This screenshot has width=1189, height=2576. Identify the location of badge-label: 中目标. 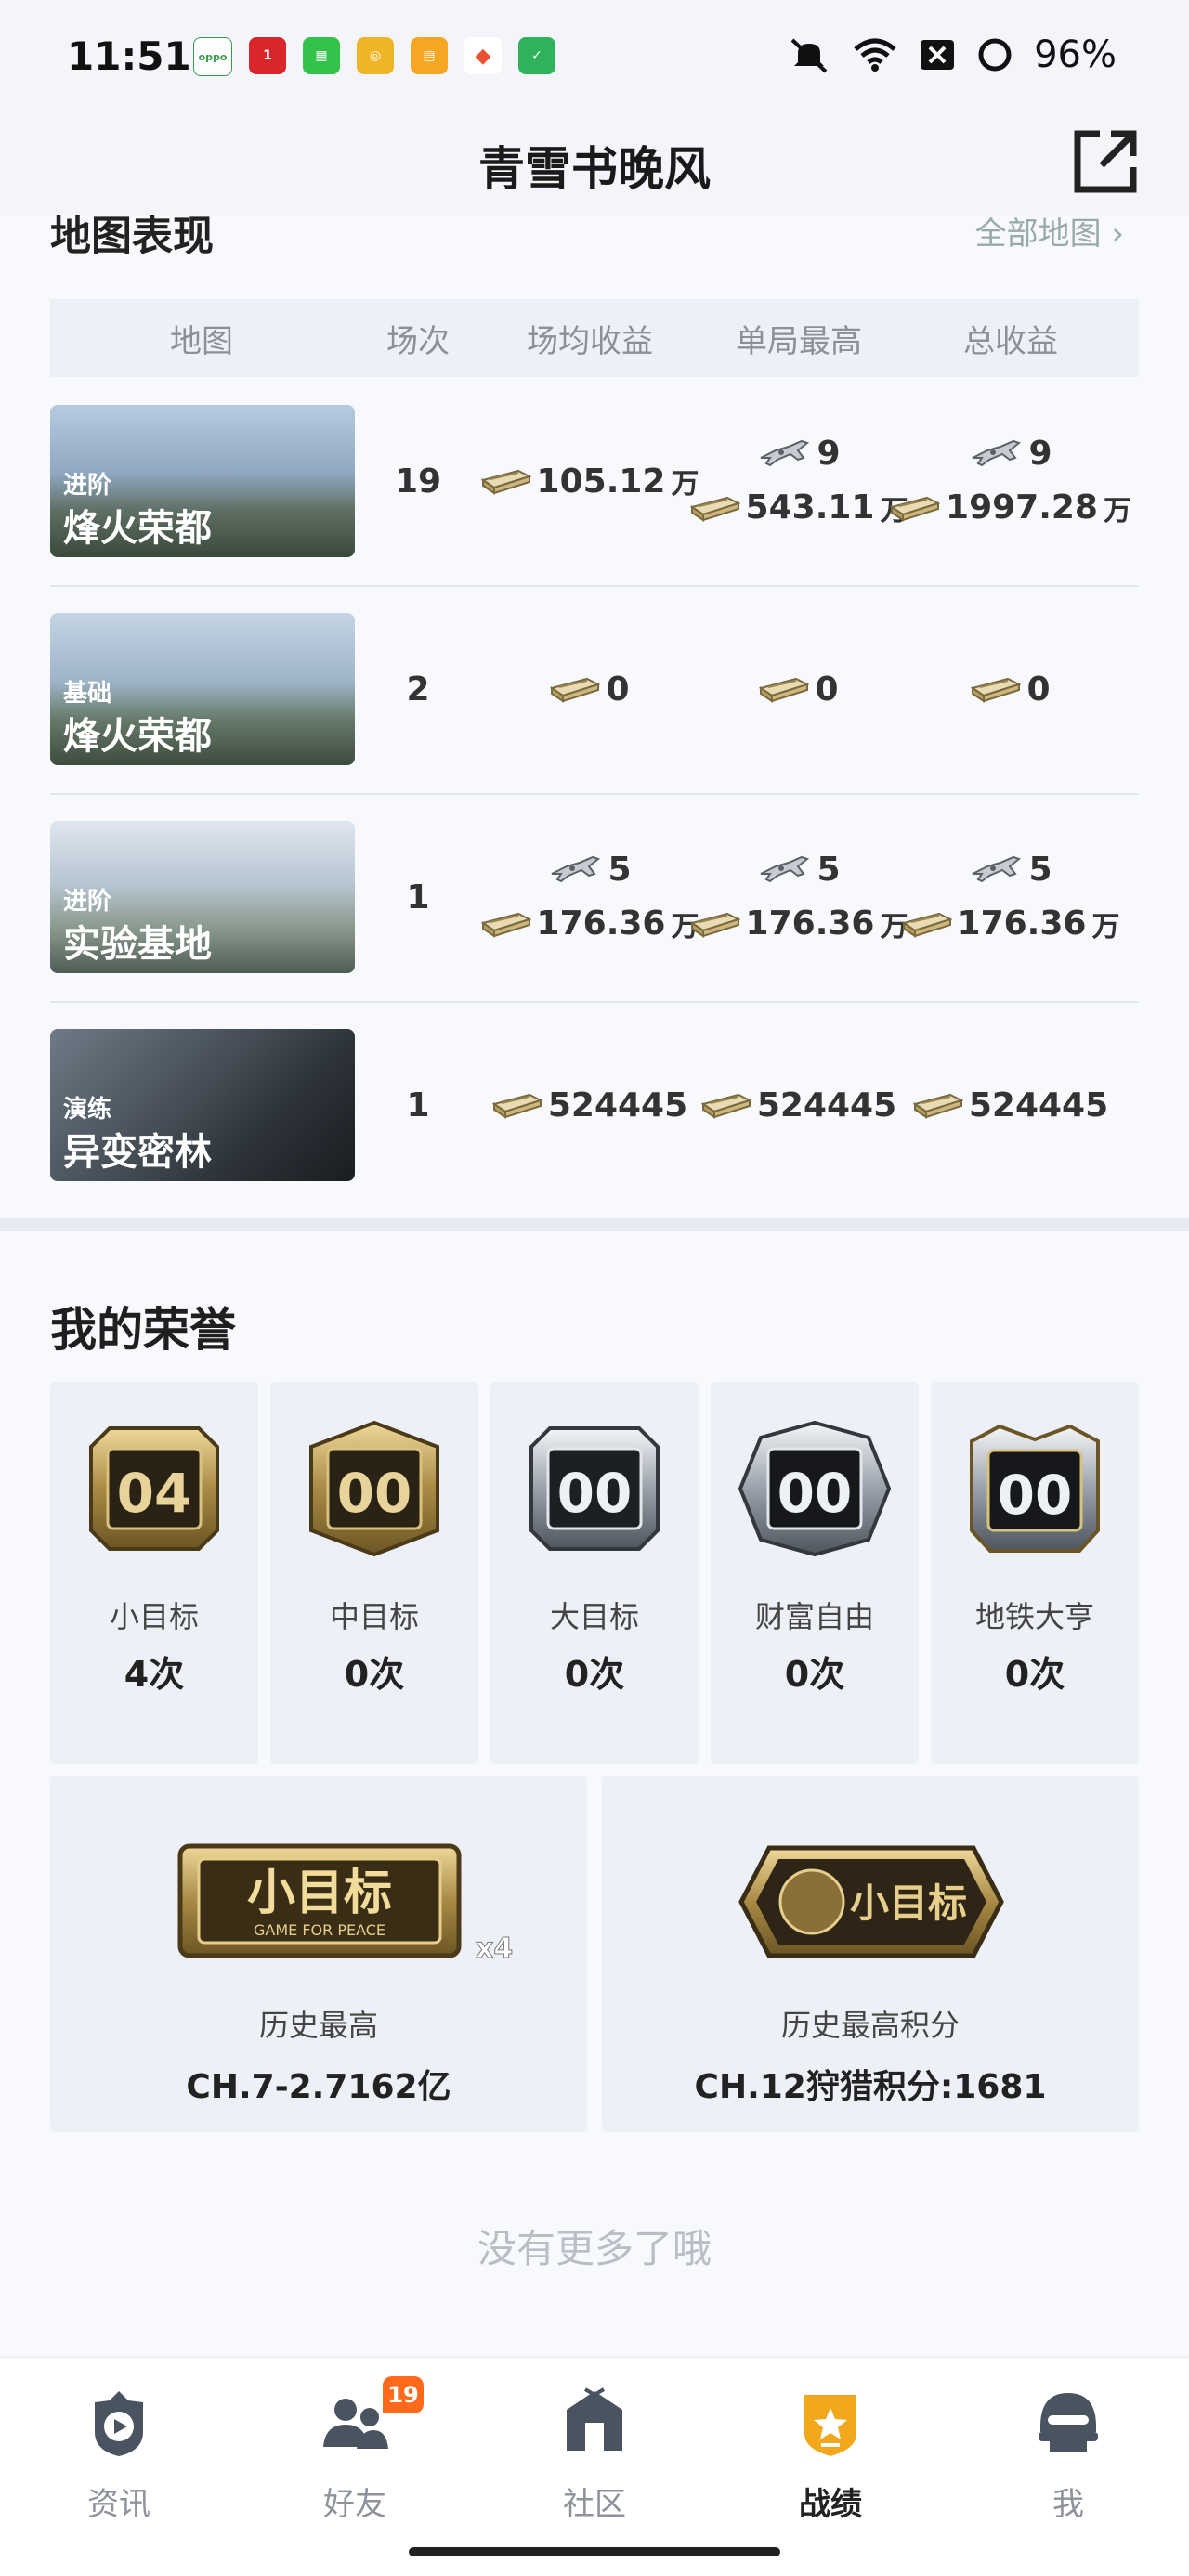
(374, 1617).